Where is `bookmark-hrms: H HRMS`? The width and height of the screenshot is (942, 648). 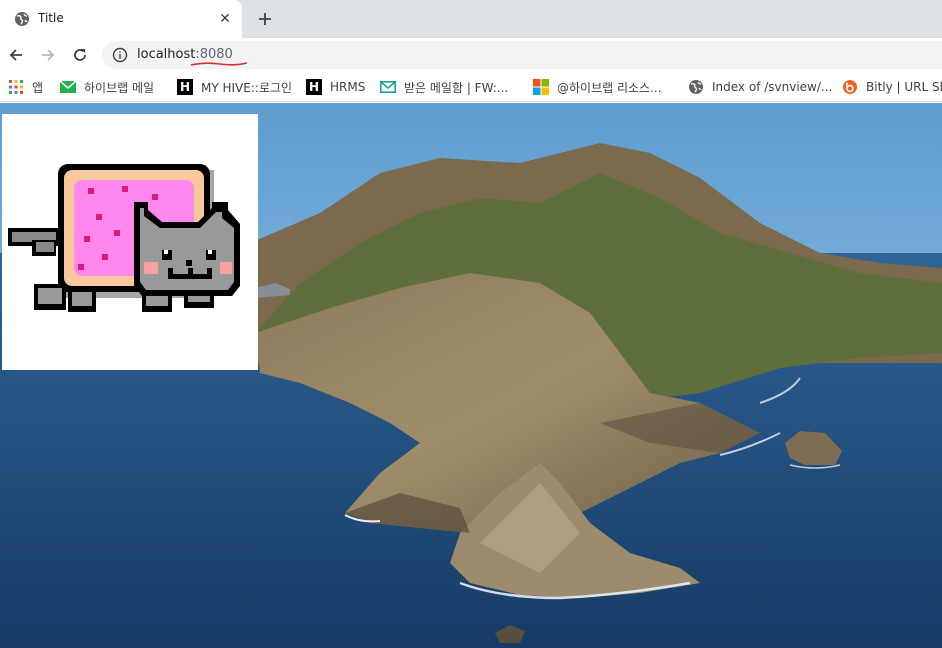 bookmark-hrms: H HRMS is located at coordinates (336, 86).